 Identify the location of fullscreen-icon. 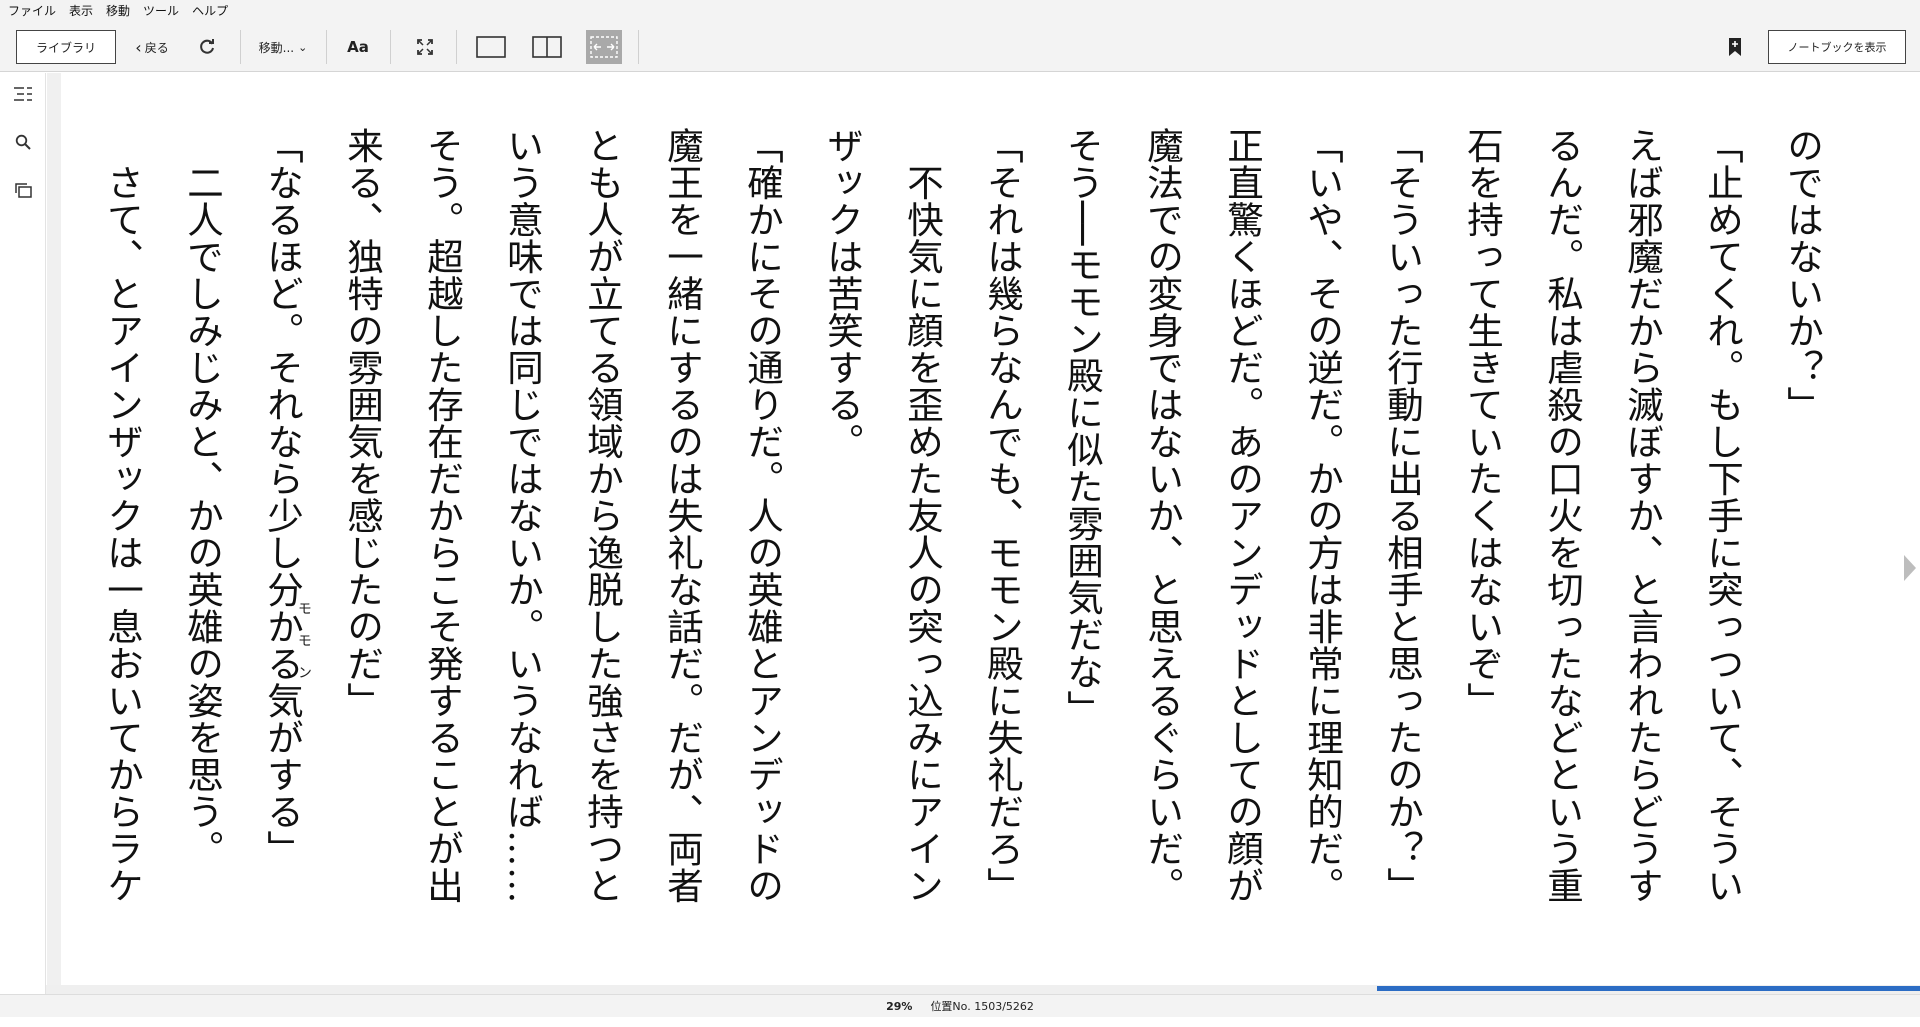
(425, 47).